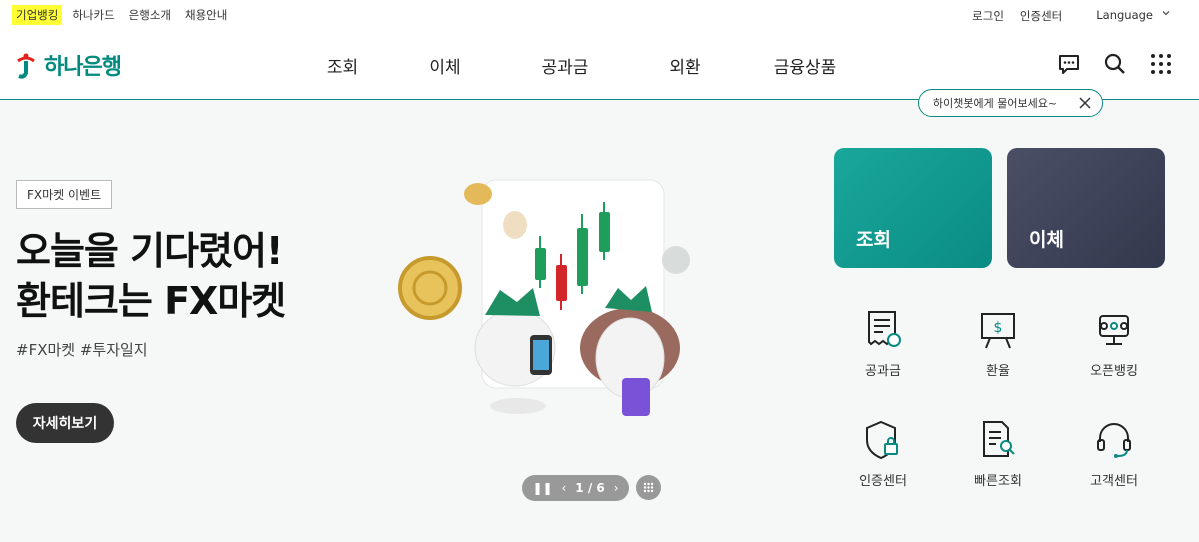 The image size is (1199, 542). I want to click on fx-market-illustration, so click(544, 297).